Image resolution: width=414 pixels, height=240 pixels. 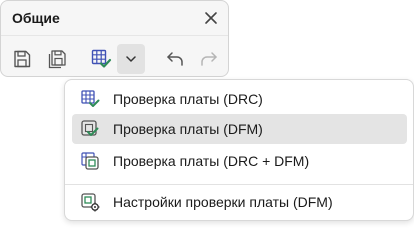 I want to click on save-all-button, so click(x=57, y=59).